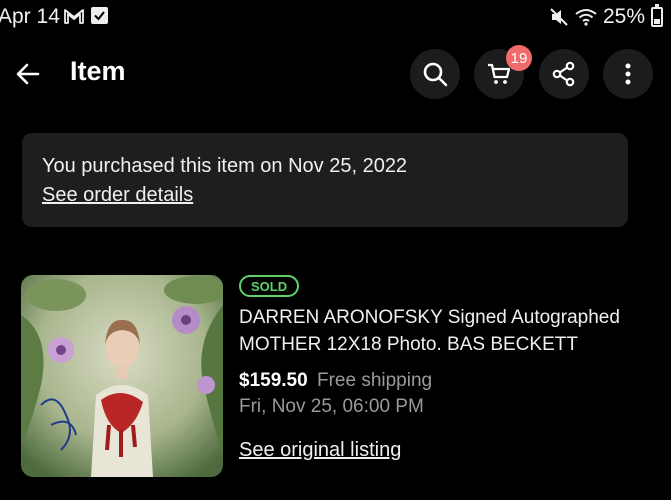  What do you see at coordinates (503, 72) in the screenshot?
I see `cart-button: 19` at bounding box center [503, 72].